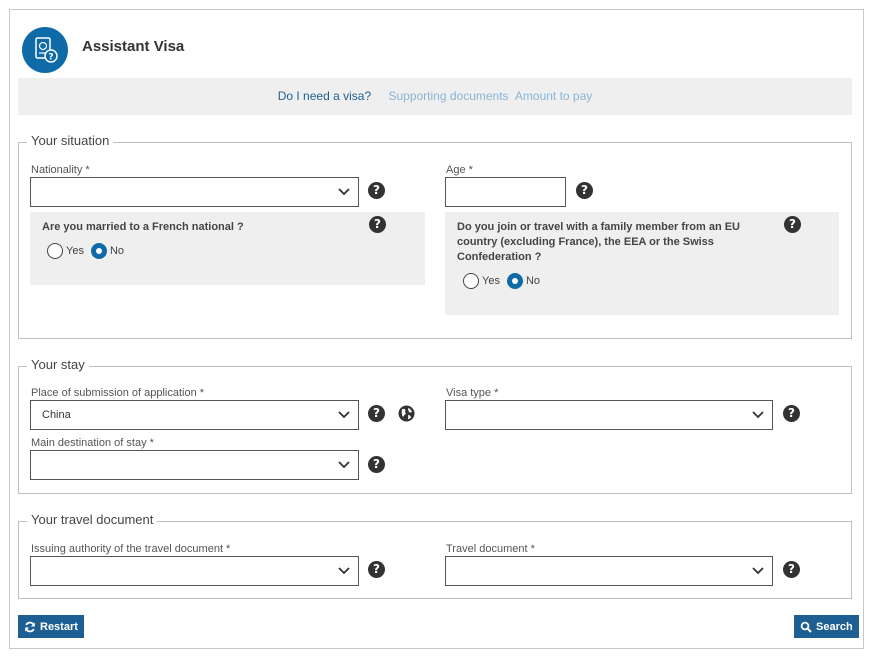  I want to click on issuing-authority-select, so click(194, 571).